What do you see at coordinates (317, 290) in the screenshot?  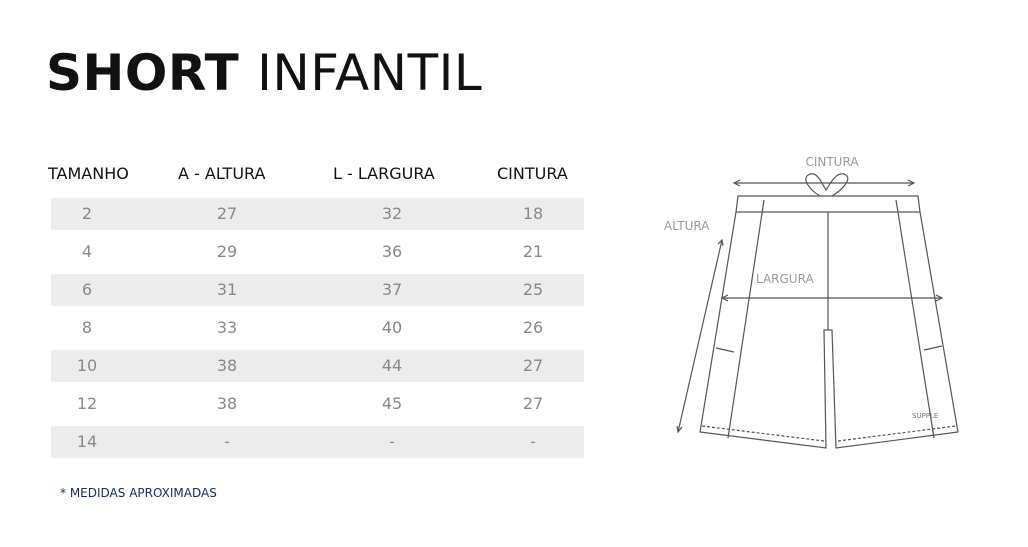 I see `table-row: 6 31 37 25` at bounding box center [317, 290].